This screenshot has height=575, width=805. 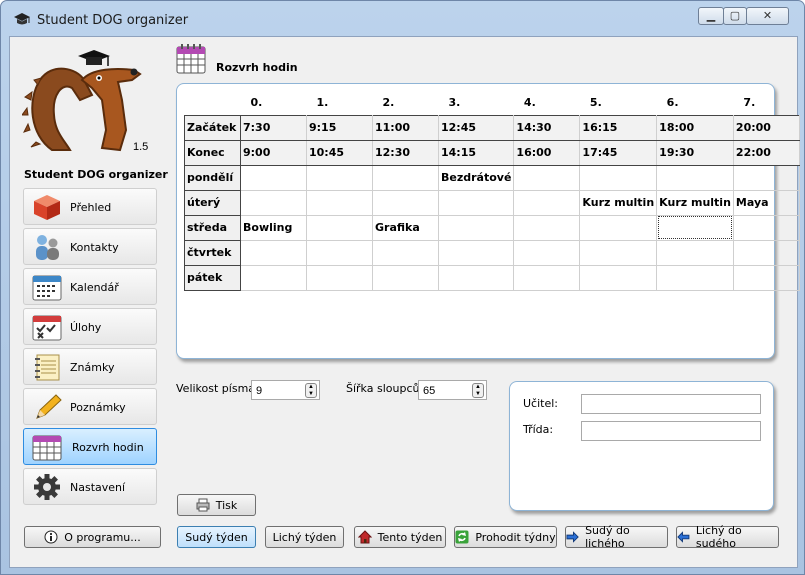 I want to click on nav-item-kontakty: Kontakty, so click(x=90, y=246).